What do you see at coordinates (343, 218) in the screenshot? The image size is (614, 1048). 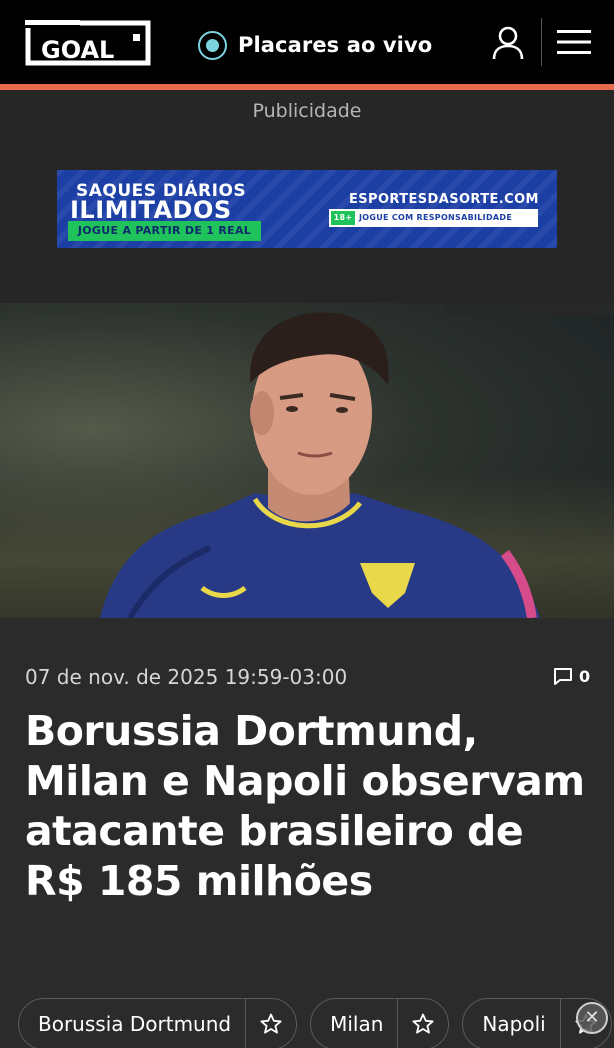 I see `ad-age-badge: 18+` at bounding box center [343, 218].